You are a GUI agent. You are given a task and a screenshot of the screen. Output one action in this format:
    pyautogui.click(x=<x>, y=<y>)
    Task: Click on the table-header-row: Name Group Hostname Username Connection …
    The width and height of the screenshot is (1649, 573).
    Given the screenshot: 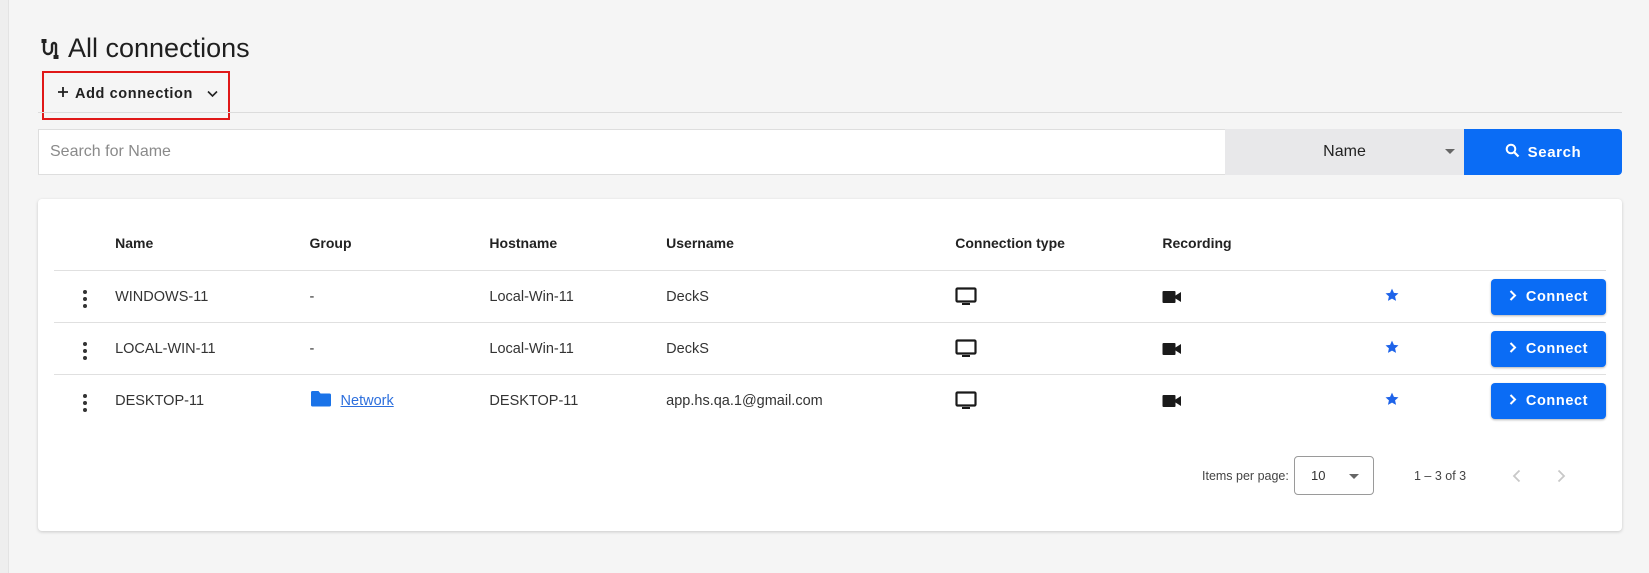 What is the action you would take?
    pyautogui.click(x=830, y=243)
    